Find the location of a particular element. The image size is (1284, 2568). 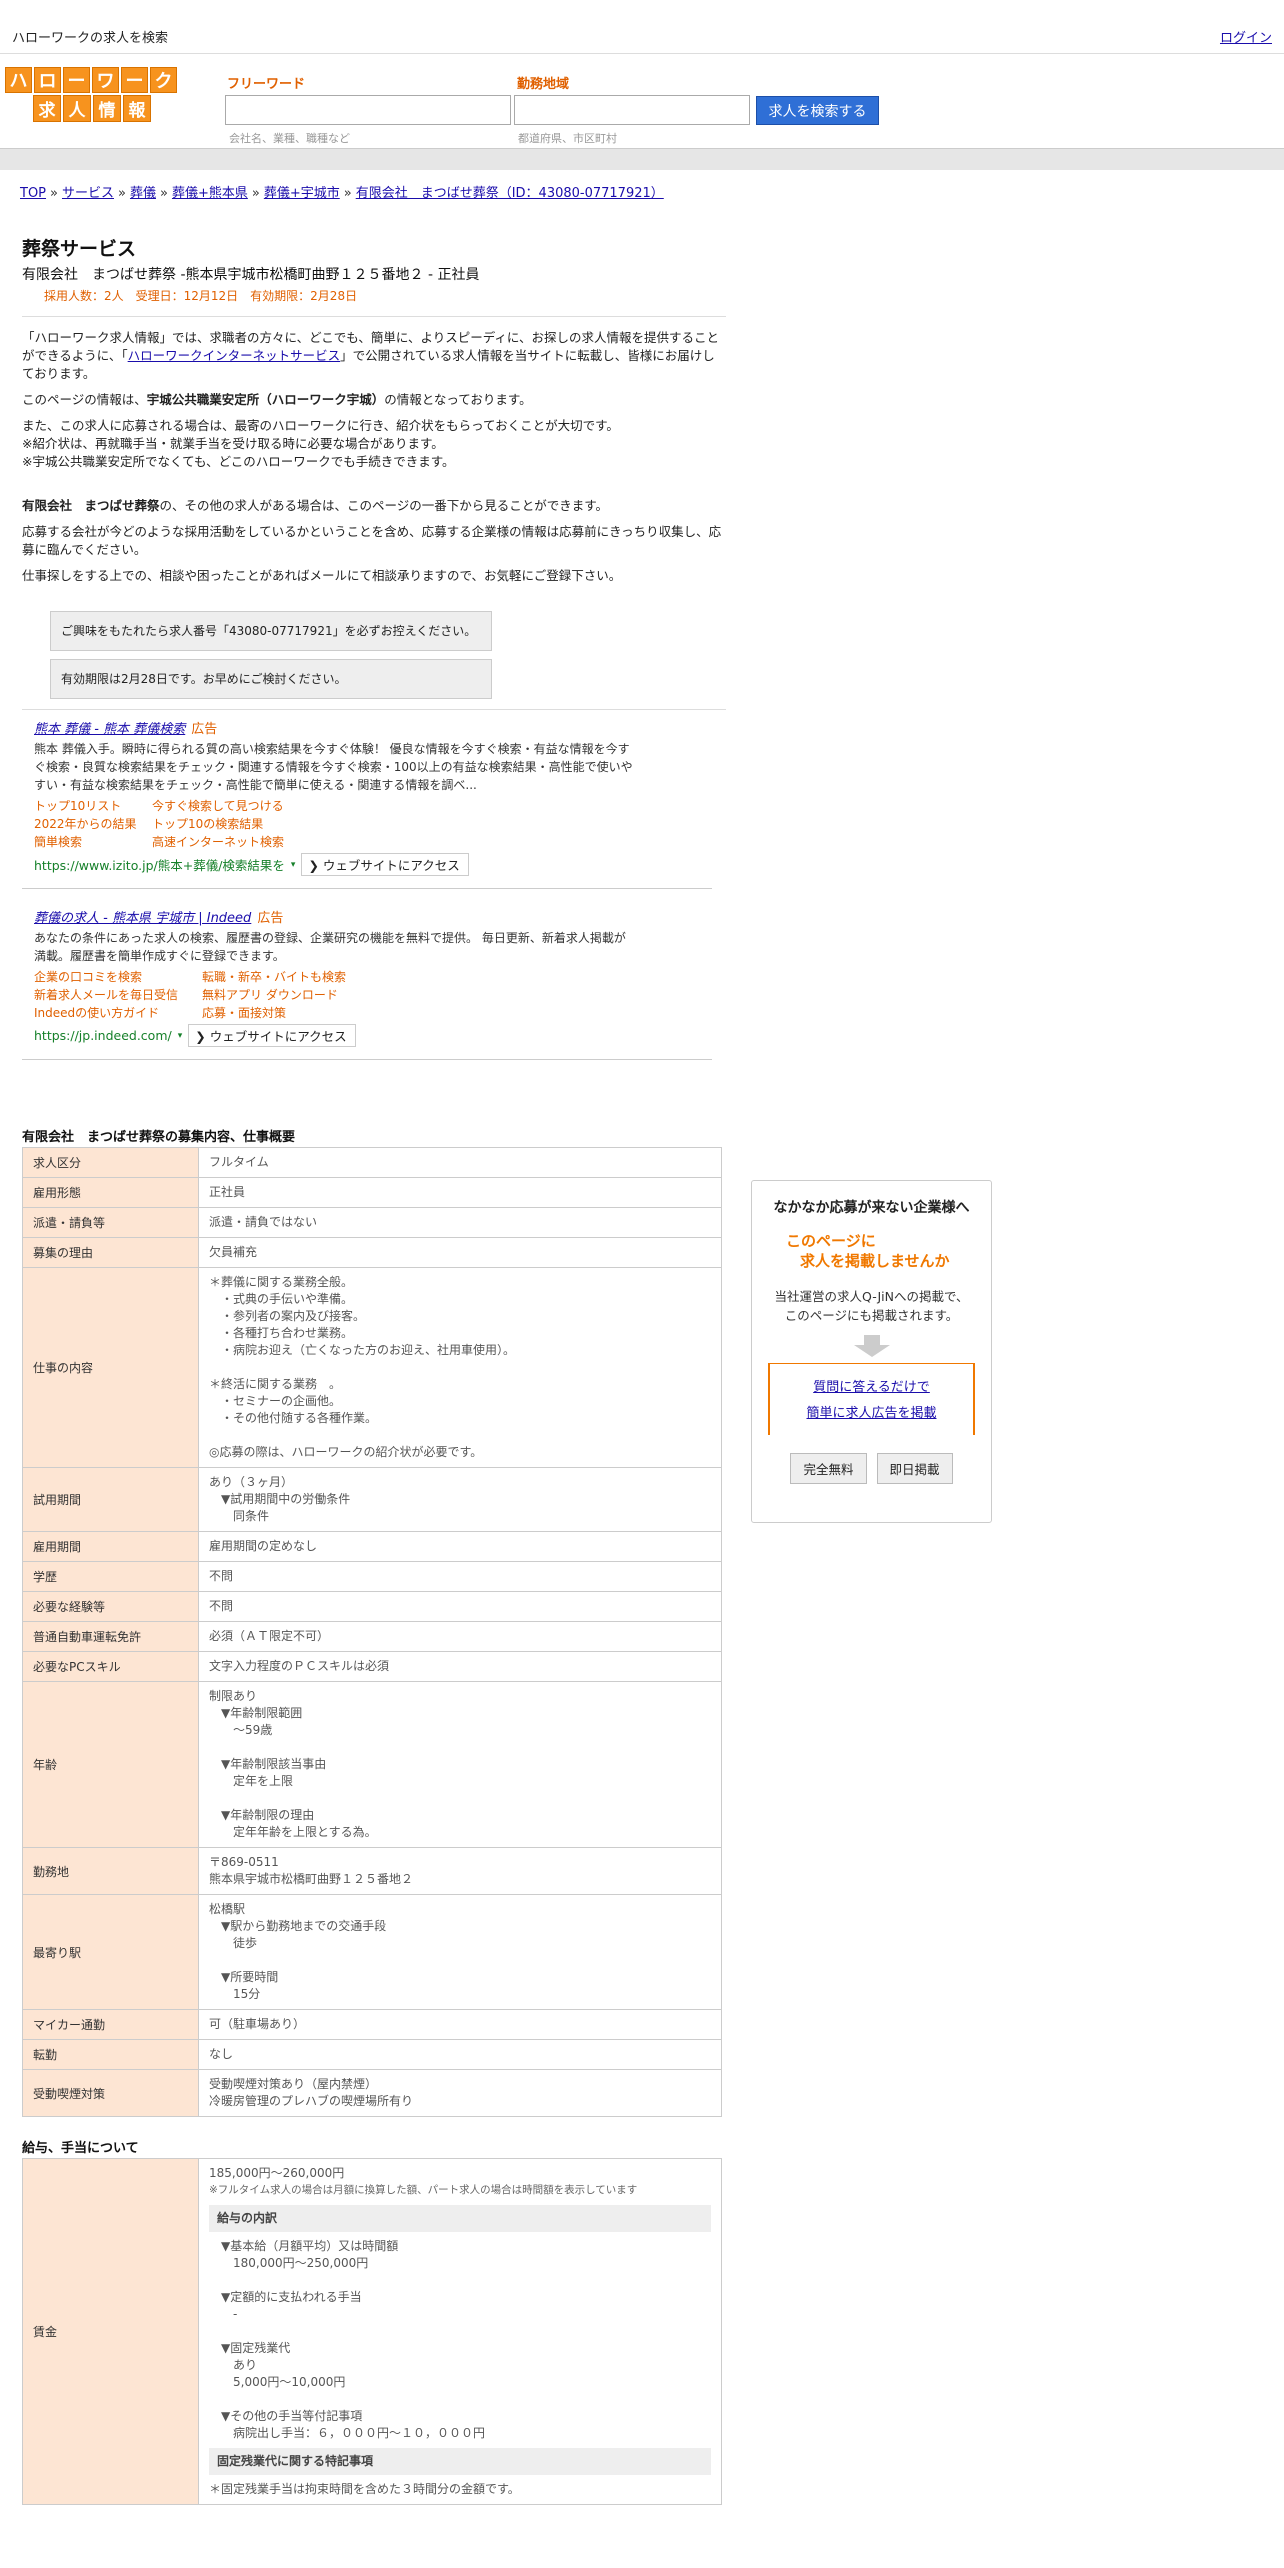

row-label: 求人区分 is located at coordinates (110, 1162).